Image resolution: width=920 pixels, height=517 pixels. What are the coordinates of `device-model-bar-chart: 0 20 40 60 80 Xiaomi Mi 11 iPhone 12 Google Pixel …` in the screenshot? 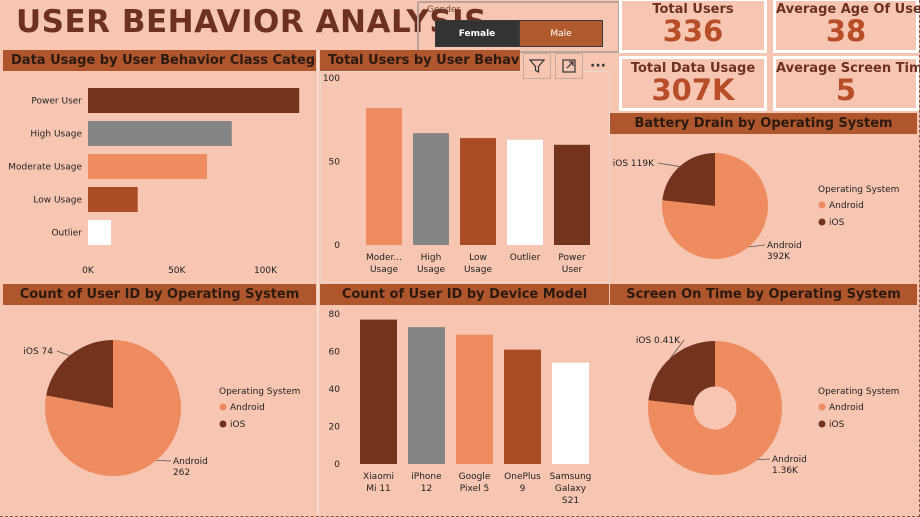 It's located at (460, 408).